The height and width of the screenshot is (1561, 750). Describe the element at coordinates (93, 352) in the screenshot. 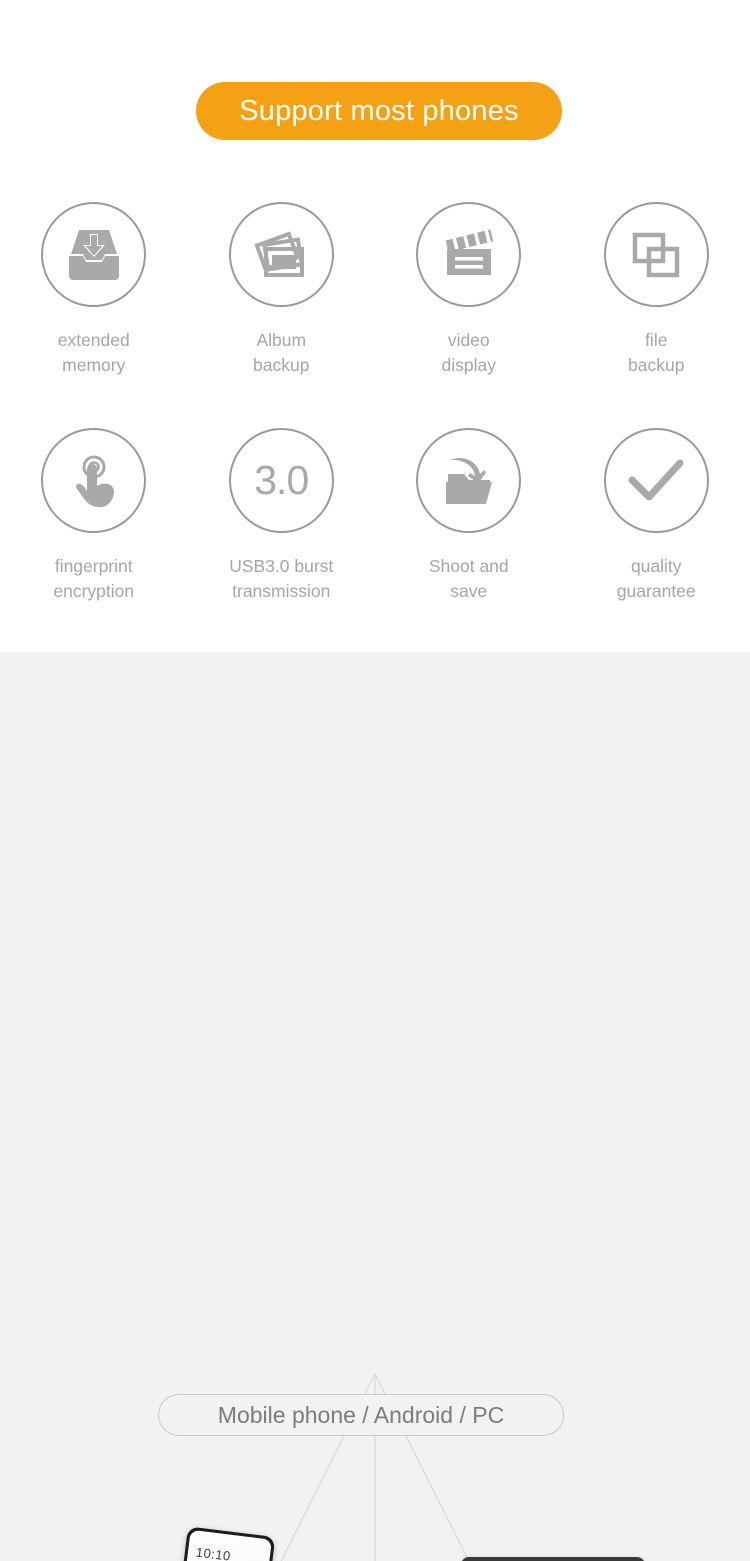

I see `feature-label: extended memory` at that location.